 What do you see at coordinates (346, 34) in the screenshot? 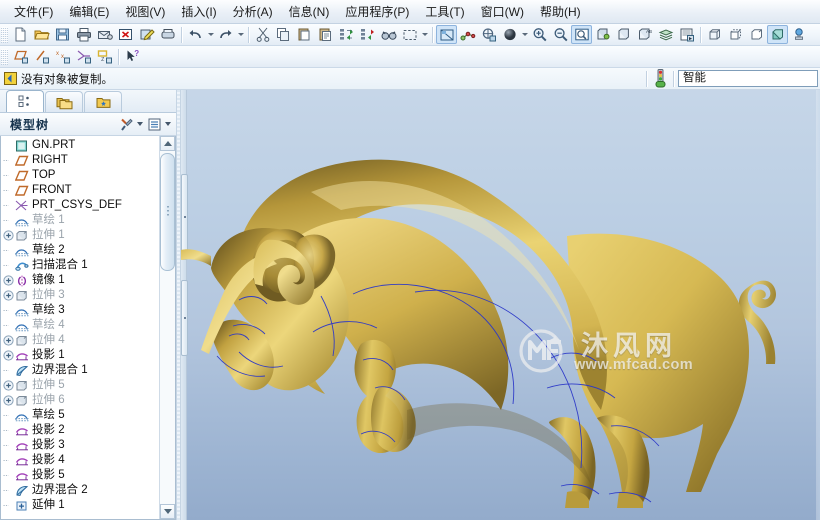
I see `regenerate-icon` at bounding box center [346, 34].